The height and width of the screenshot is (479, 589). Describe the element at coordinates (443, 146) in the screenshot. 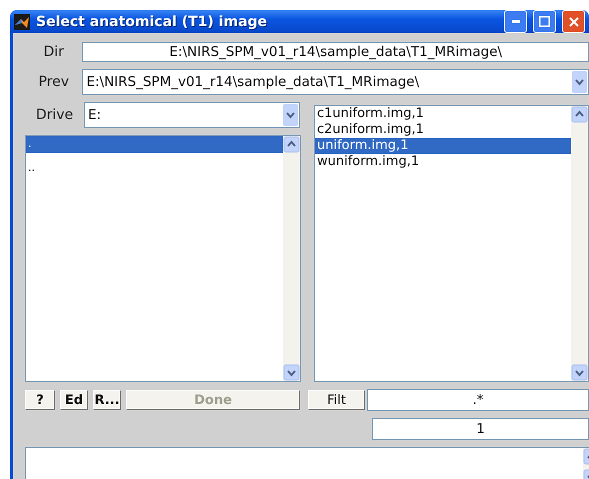

I see `file-item: uniform.img,1` at that location.